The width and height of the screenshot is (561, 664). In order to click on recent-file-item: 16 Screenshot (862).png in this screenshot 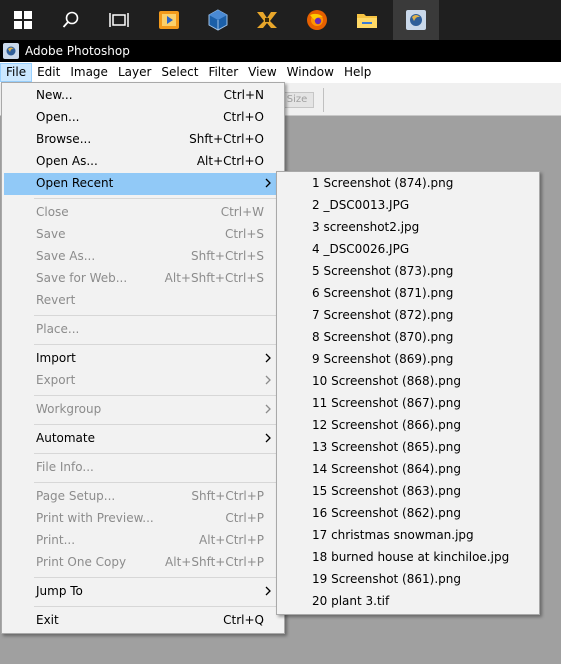, I will do `click(408, 514)`.